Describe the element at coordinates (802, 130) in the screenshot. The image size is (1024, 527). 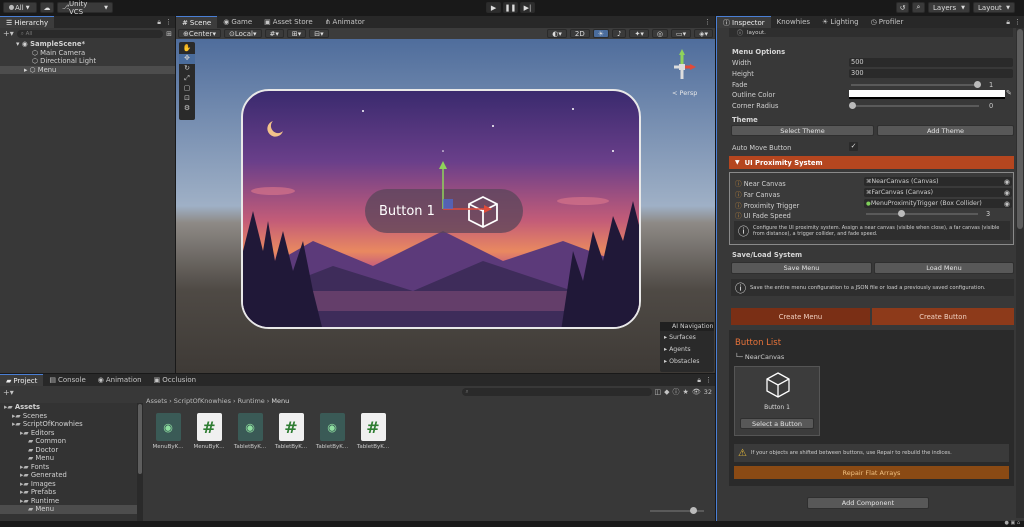
I see `select-theme-button: Select Theme` at that location.